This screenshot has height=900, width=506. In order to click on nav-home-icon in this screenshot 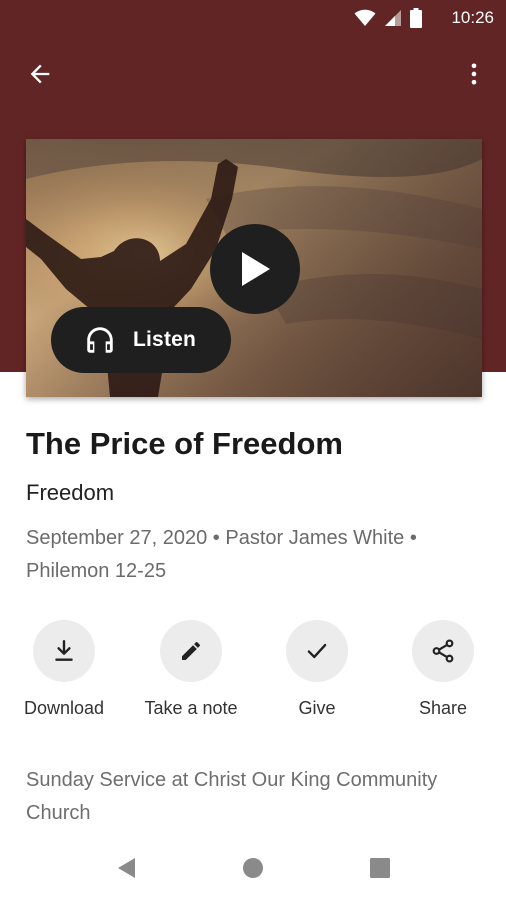, I will do `click(253, 868)`.